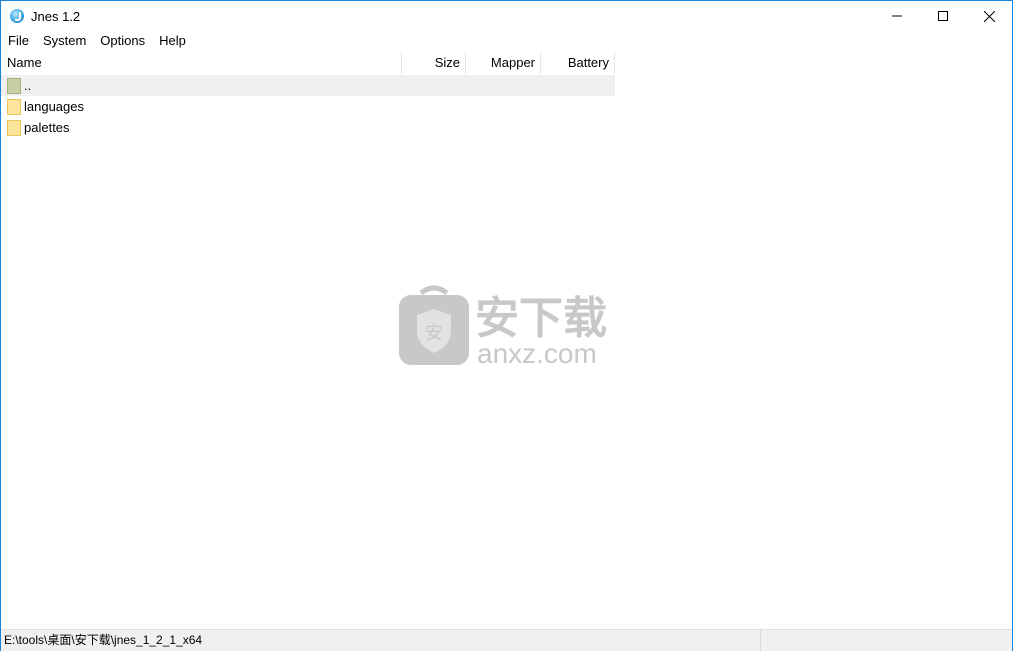 The image size is (1013, 651). Describe the element at coordinates (506, 41) in the screenshot. I see `menu-bar: File System Options Help` at that location.